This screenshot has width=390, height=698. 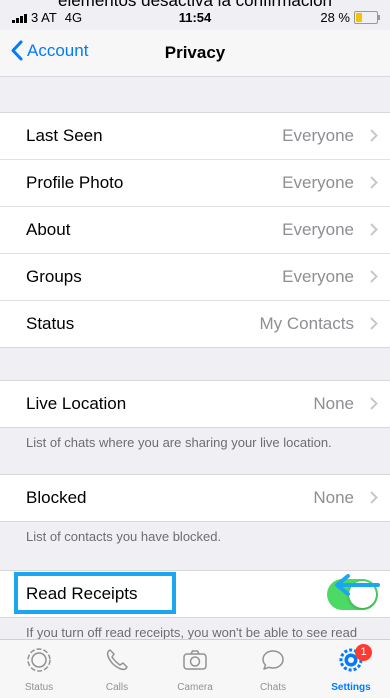 I want to click on row-about: About Everyone, so click(x=195, y=230).